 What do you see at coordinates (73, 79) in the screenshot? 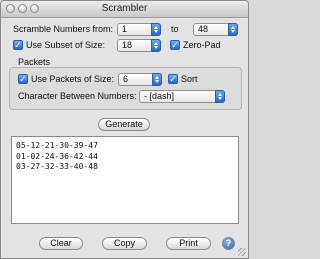
I see `use-packets-label: Use Packets of Size:` at bounding box center [73, 79].